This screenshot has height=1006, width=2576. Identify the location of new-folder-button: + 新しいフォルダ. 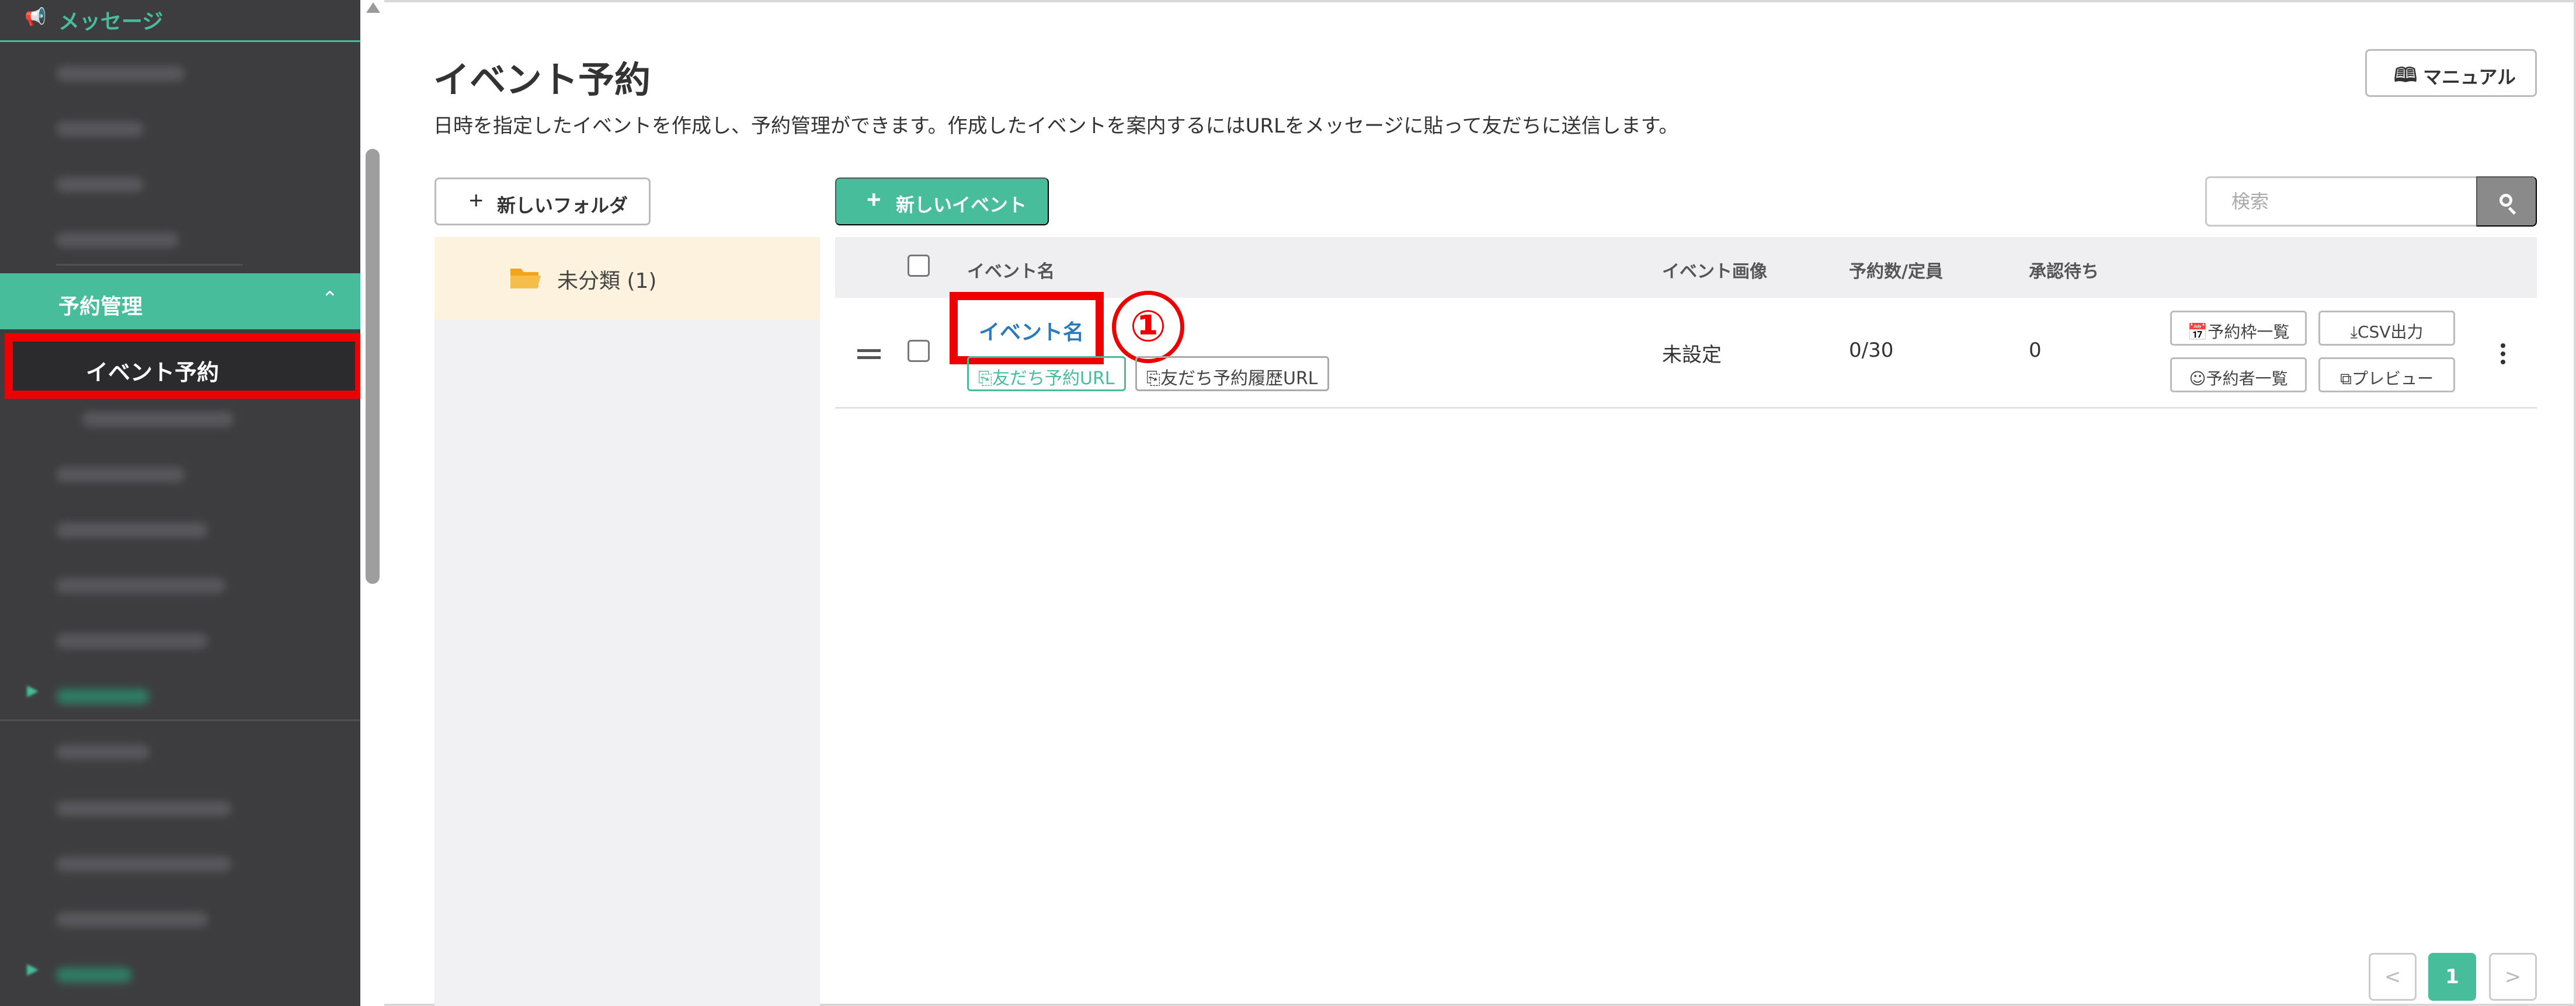
(542, 201).